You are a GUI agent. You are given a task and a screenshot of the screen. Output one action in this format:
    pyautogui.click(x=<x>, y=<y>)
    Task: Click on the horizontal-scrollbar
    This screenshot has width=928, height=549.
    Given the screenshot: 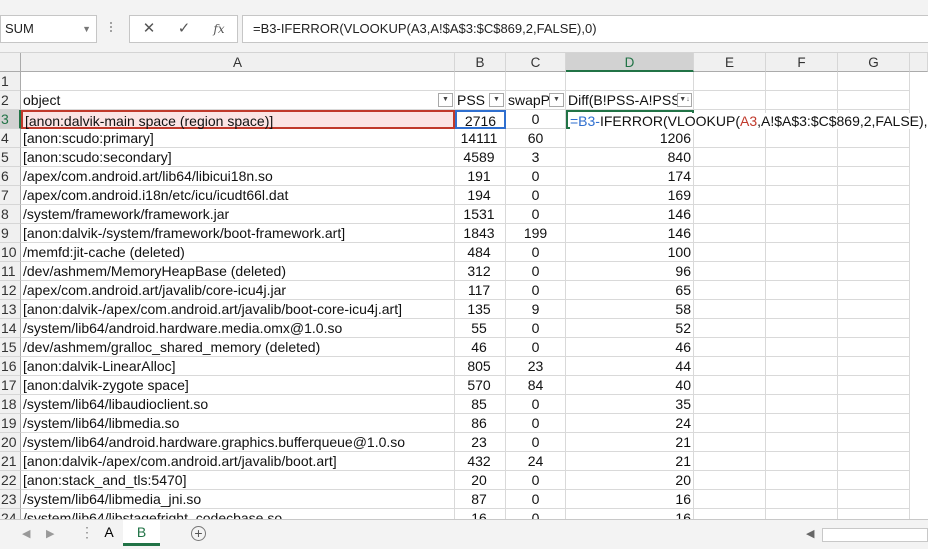 What is the action you would take?
    pyautogui.click(x=875, y=535)
    